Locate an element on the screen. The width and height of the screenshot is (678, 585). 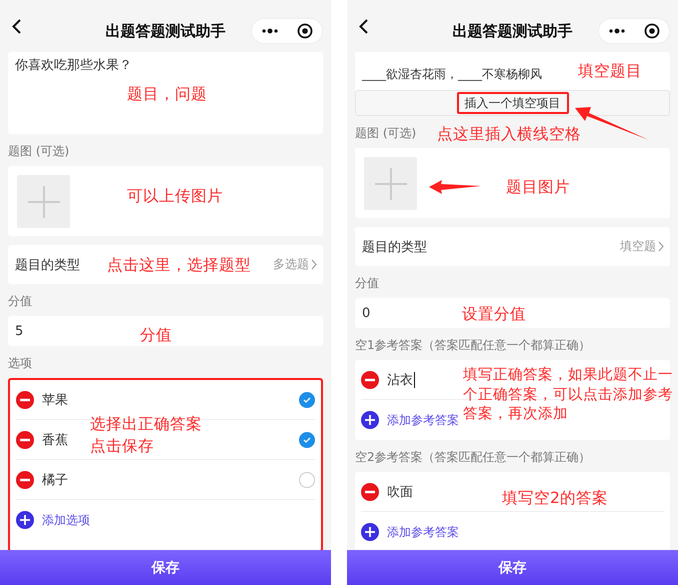
add-option-link: 添加选项 is located at coordinates (66, 520).